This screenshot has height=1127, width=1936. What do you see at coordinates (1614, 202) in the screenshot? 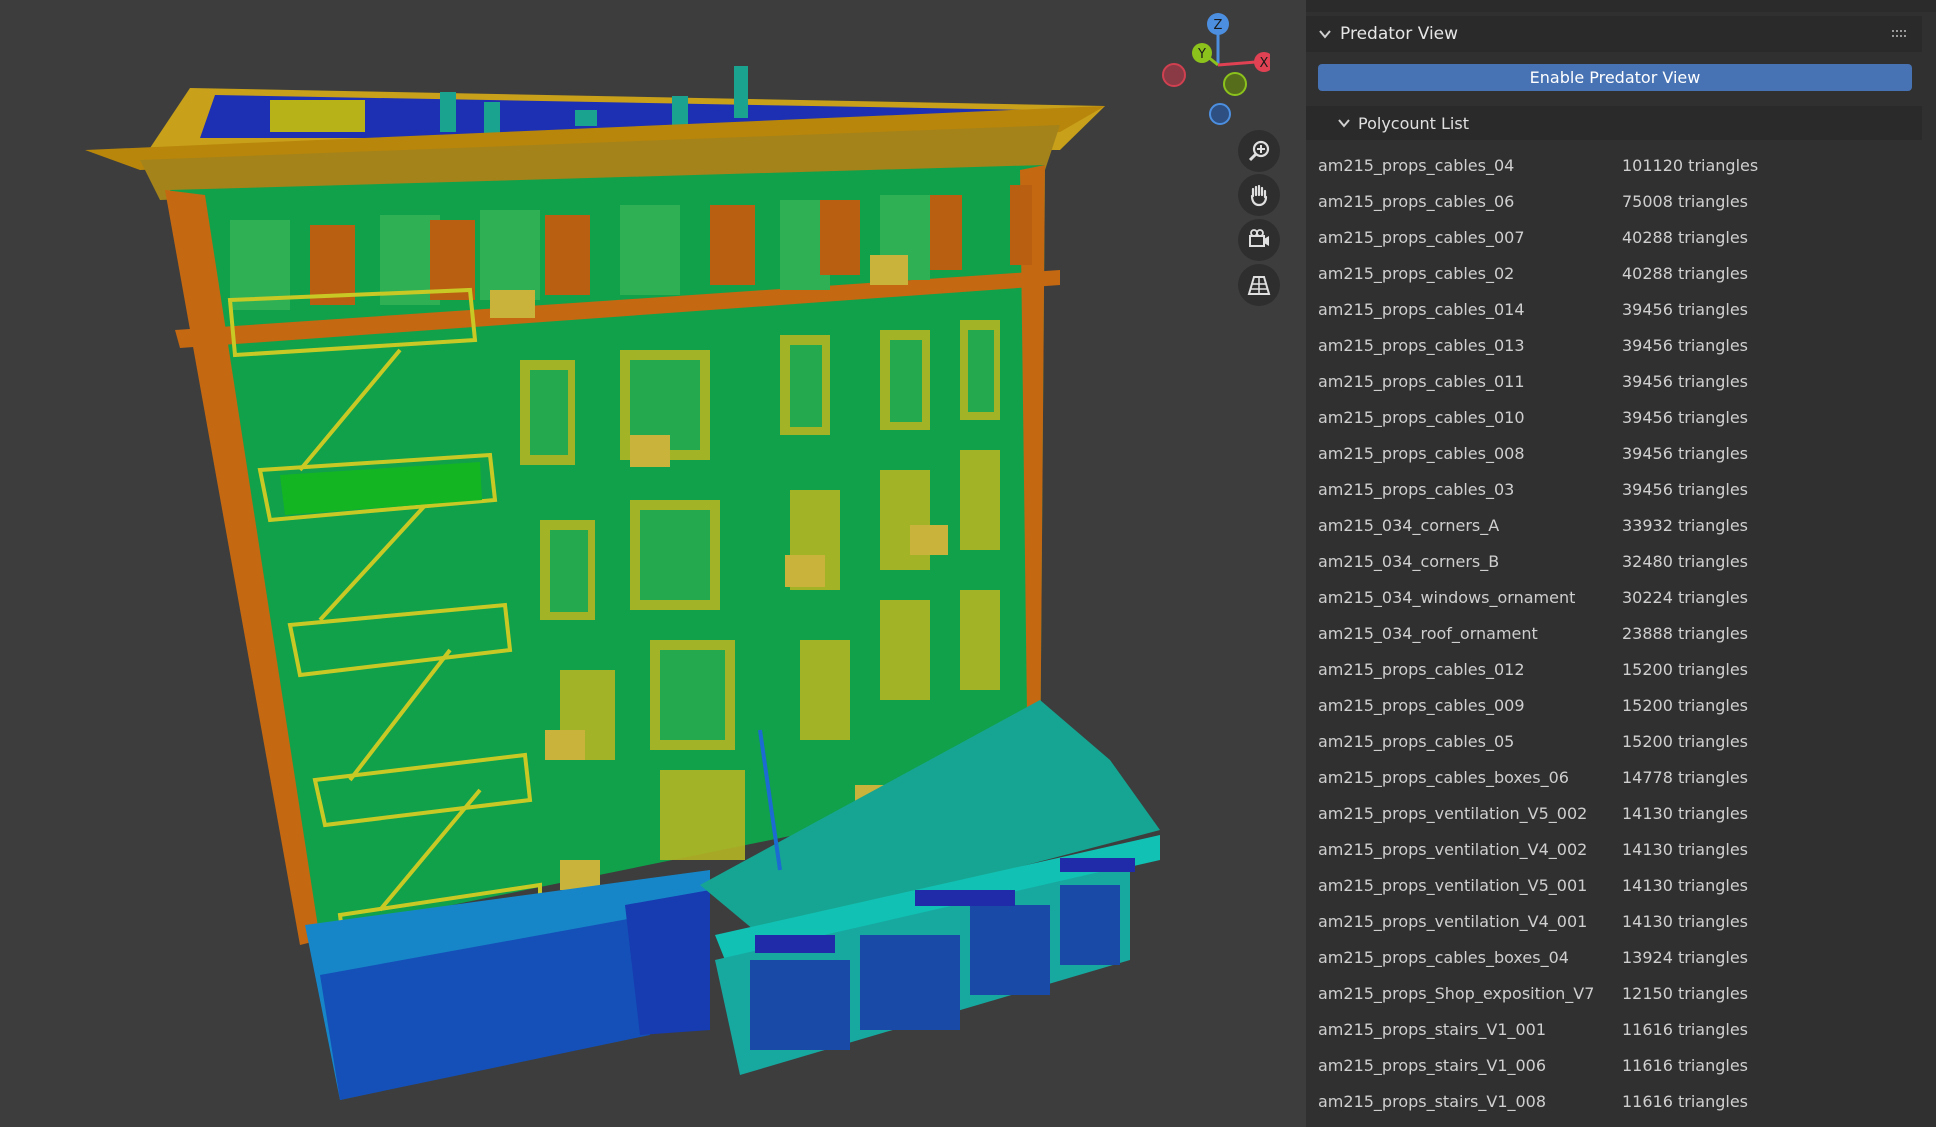
I see `list-item: am215_props_cables_06 75008 triangles` at bounding box center [1614, 202].